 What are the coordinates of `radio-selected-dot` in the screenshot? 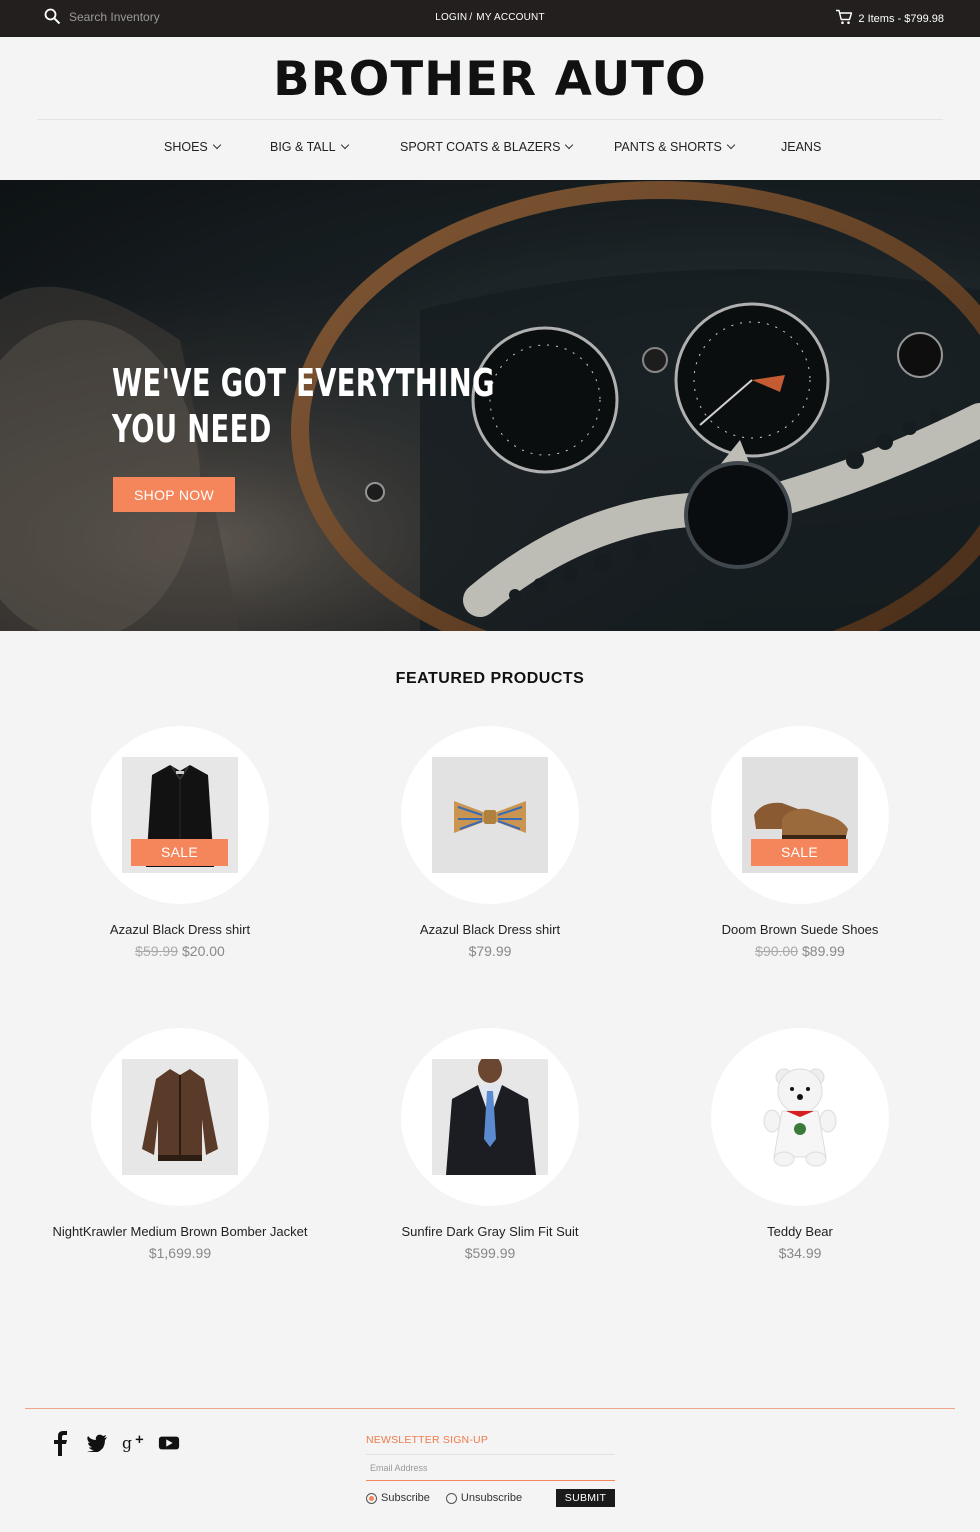 It's located at (371, 1498).